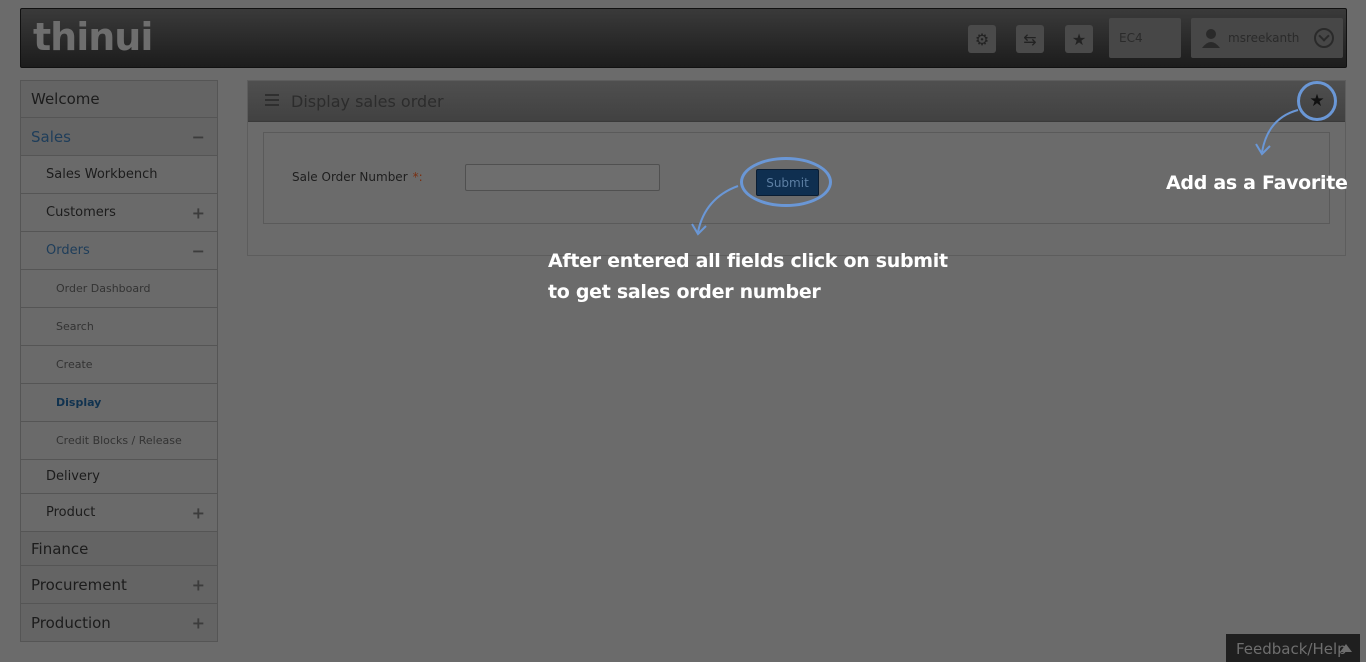 The height and width of the screenshot is (662, 1366). What do you see at coordinates (1257, 183) in the screenshot?
I see `favorite-annotation: Add as a Favorite` at bounding box center [1257, 183].